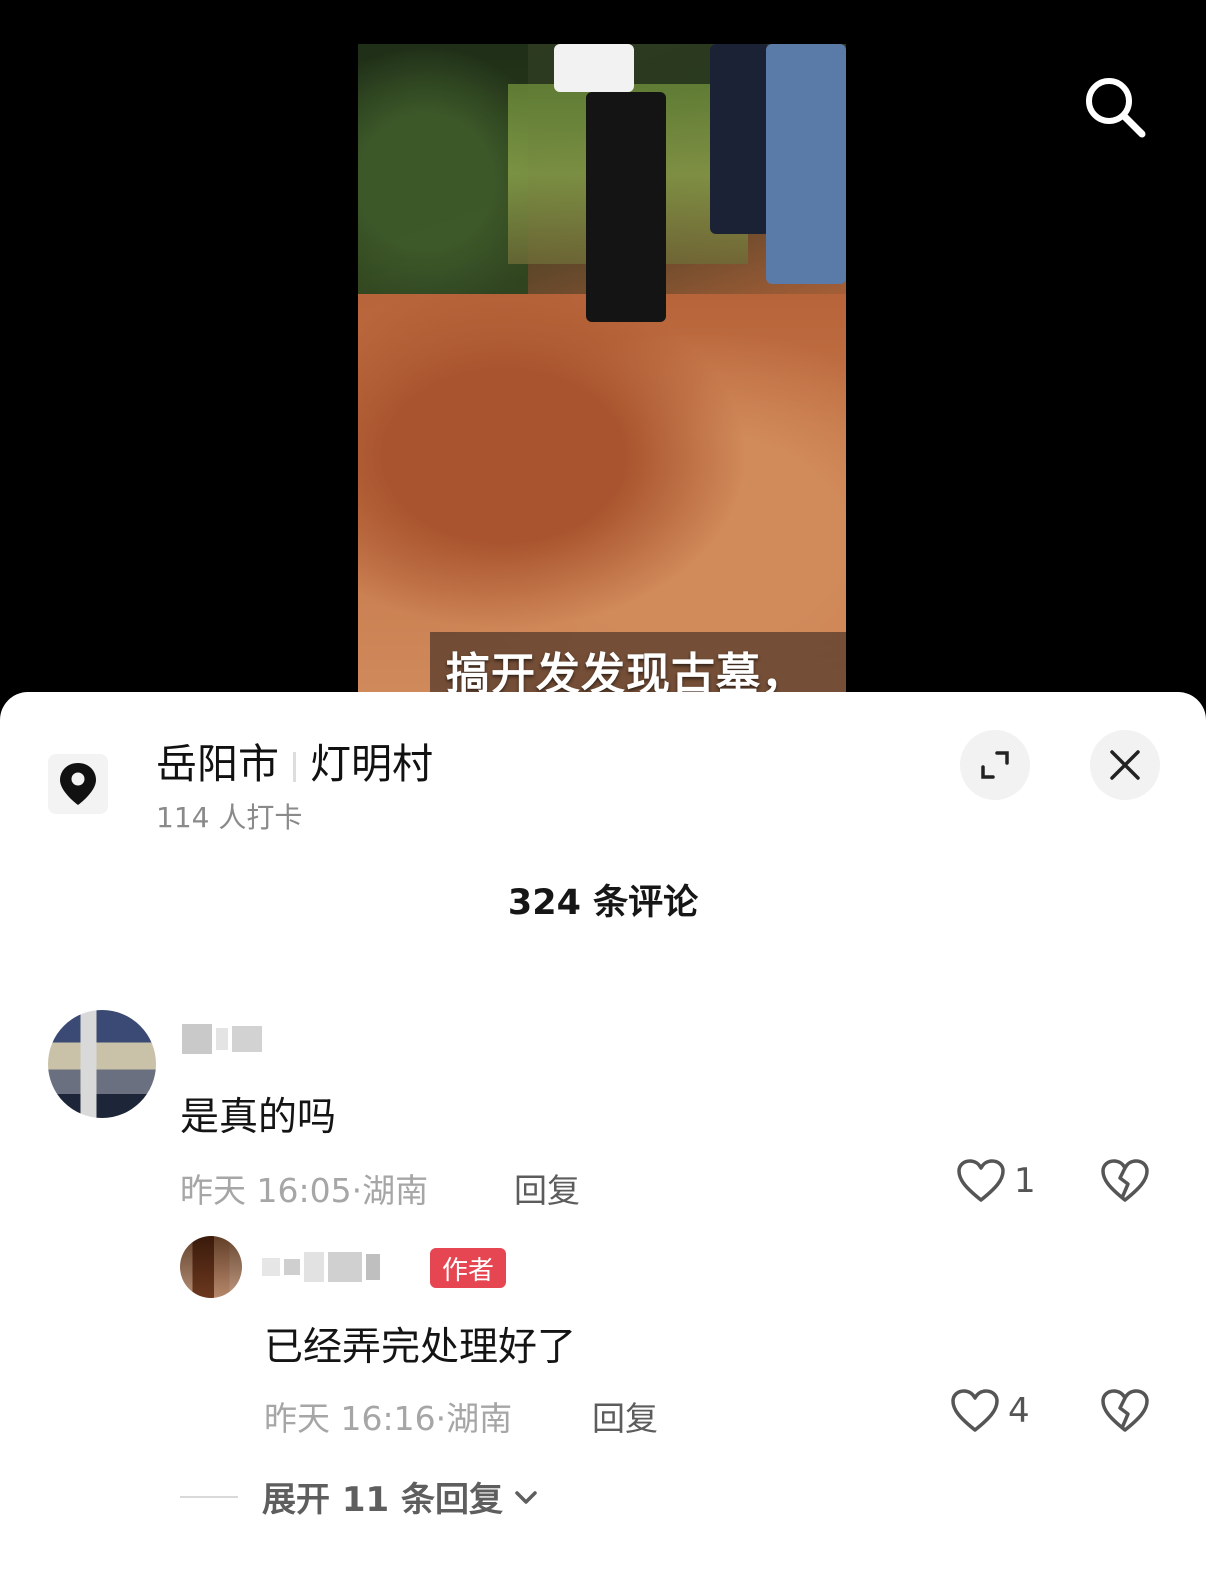 Image resolution: width=1206 pixels, height=1579 pixels. What do you see at coordinates (382, 1500) in the screenshot?
I see `expand-replies-label: 展开 11 条回复` at bounding box center [382, 1500].